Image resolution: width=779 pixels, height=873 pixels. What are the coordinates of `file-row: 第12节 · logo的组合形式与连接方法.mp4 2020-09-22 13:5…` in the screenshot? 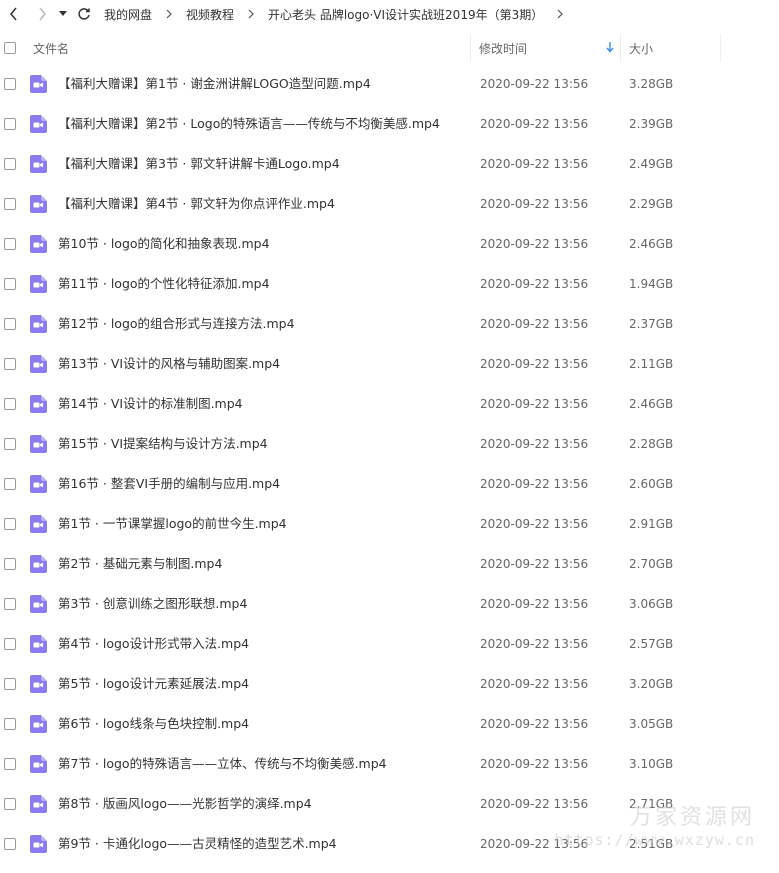 It's located at (389, 324).